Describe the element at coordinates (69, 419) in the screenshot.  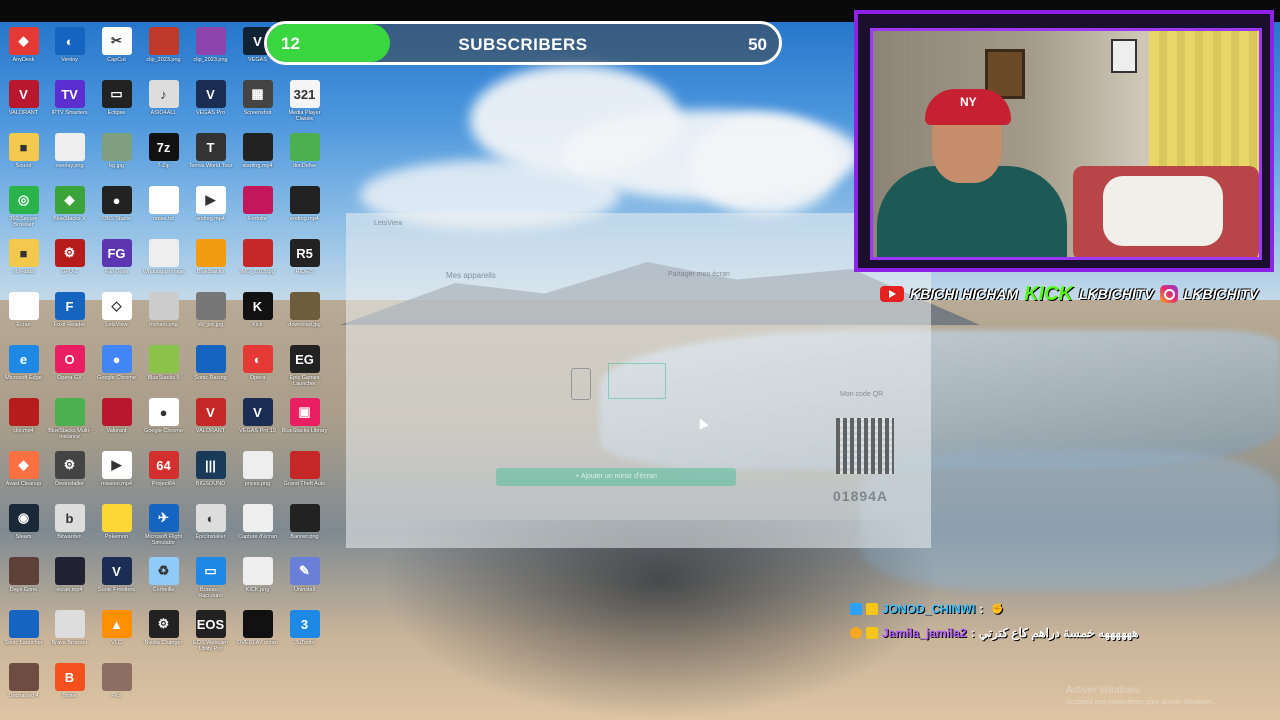
I see `desktop-icon: BlueStacks Multi-Instance` at that location.